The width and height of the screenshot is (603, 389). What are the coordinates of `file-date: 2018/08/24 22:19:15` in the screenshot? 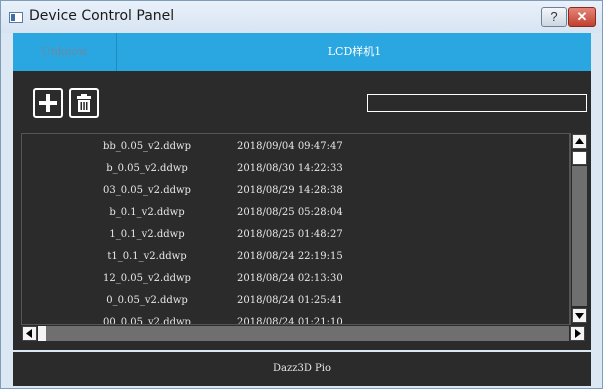 It's located at (290, 256).